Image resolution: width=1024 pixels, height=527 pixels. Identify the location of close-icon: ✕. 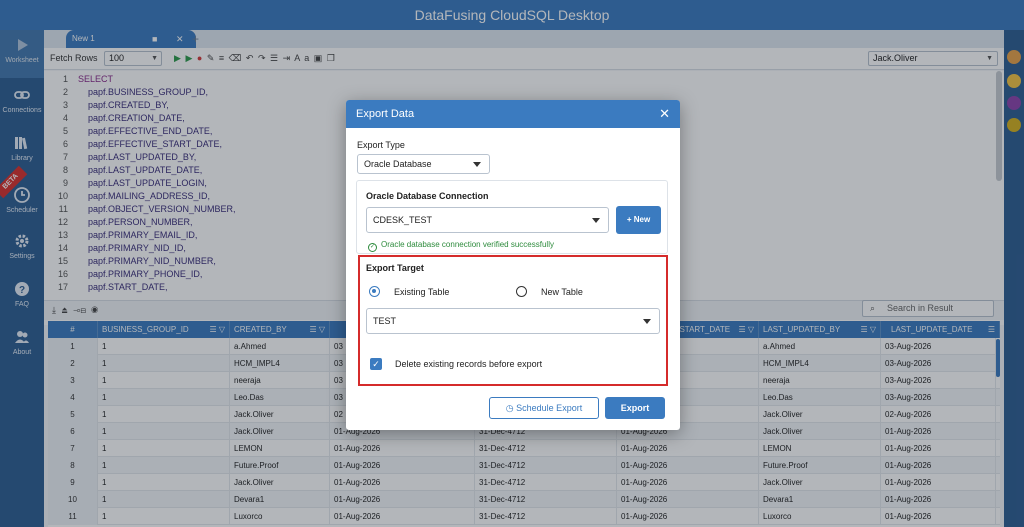
(664, 114).